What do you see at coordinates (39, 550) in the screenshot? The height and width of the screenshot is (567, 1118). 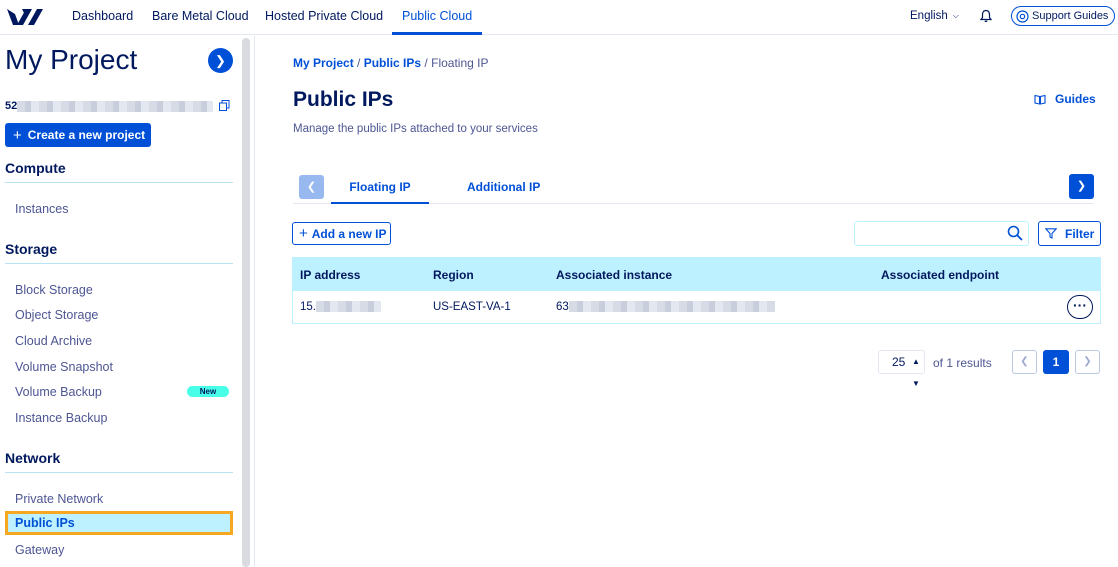 I see `sidebar-item-gateway: Gateway` at bounding box center [39, 550].